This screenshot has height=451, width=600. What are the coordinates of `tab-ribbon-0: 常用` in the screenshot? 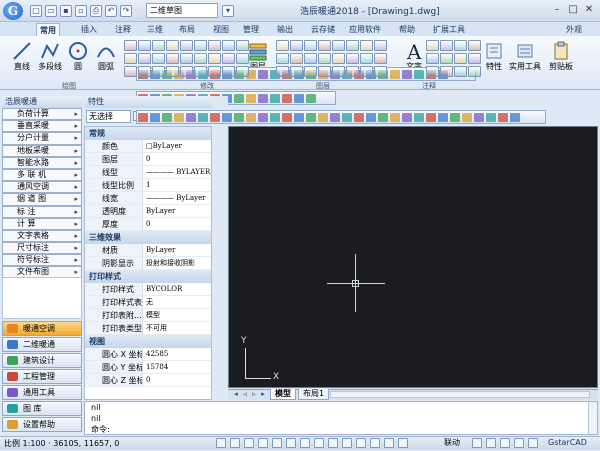 It's located at (48, 29).